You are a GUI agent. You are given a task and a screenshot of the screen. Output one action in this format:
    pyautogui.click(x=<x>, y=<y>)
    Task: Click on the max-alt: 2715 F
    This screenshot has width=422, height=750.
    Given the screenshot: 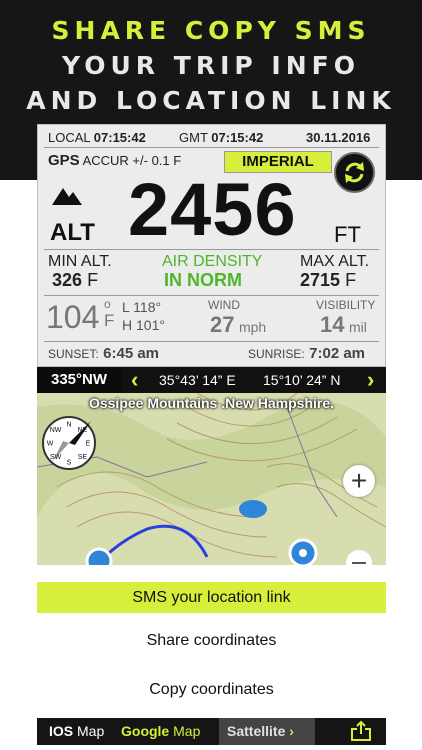 What is the action you would take?
    pyautogui.click(x=328, y=280)
    